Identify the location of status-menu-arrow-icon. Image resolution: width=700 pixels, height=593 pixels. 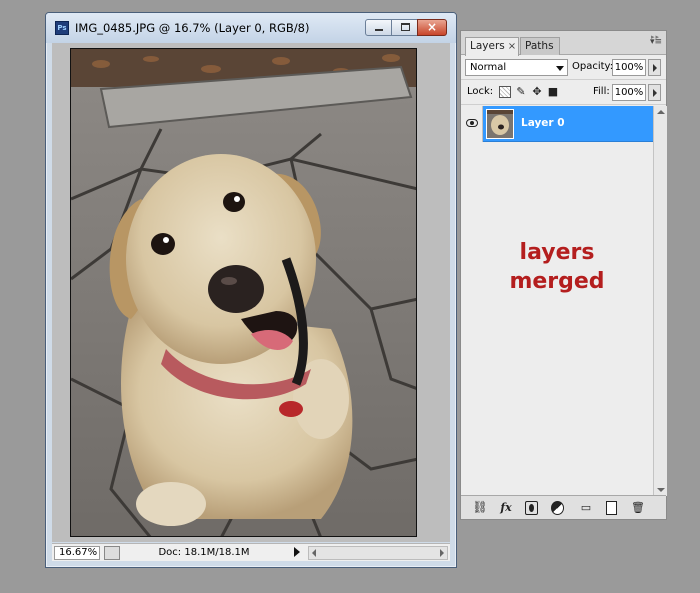
(297, 552).